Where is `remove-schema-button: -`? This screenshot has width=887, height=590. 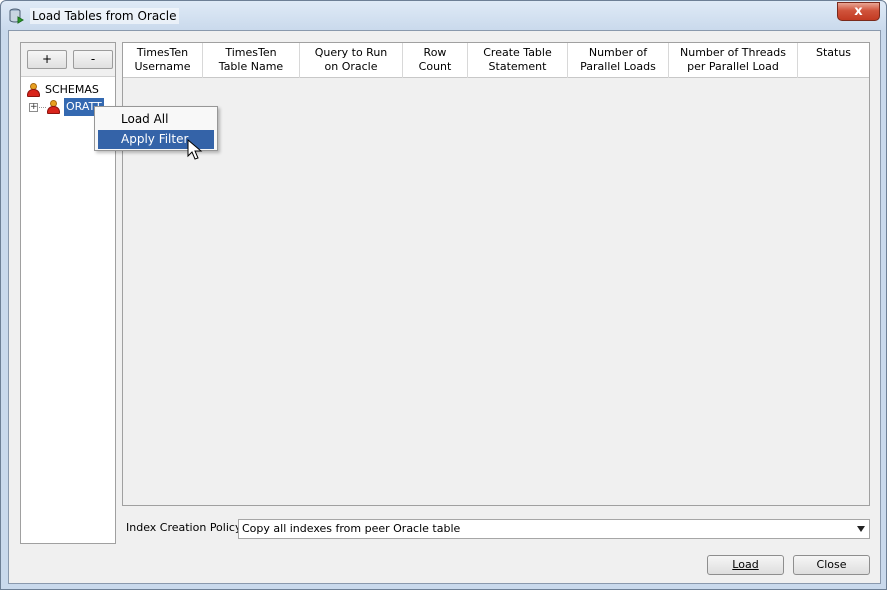
remove-schema-button: - is located at coordinates (93, 59).